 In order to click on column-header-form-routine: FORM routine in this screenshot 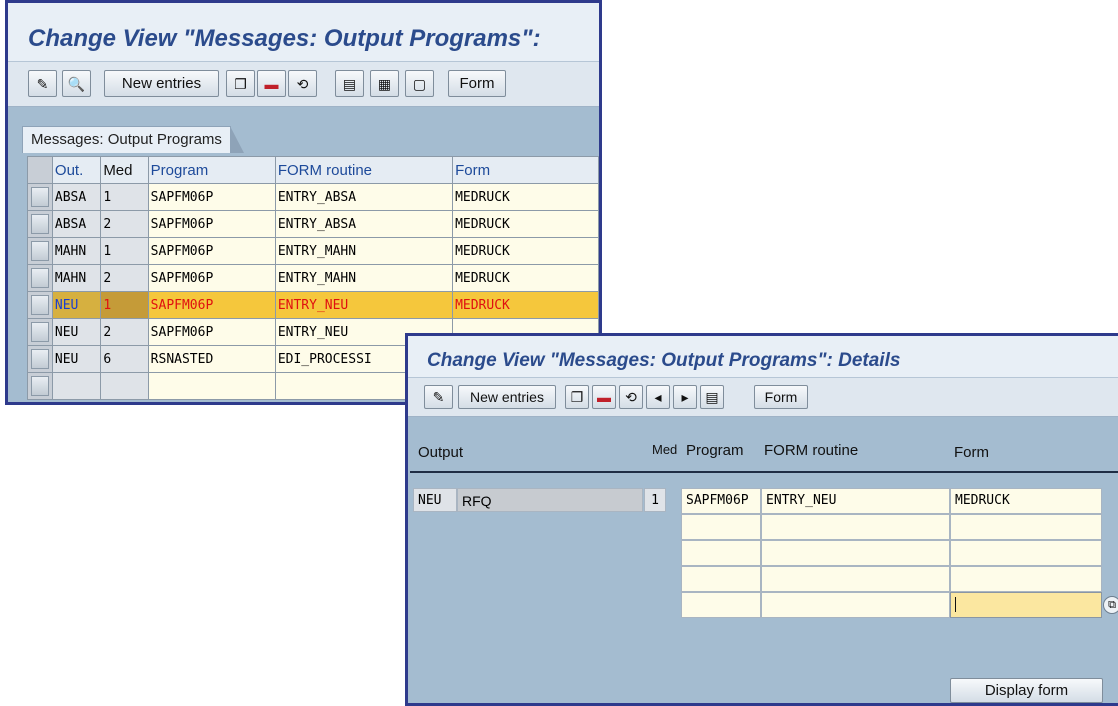, I will do `click(364, 170)`.